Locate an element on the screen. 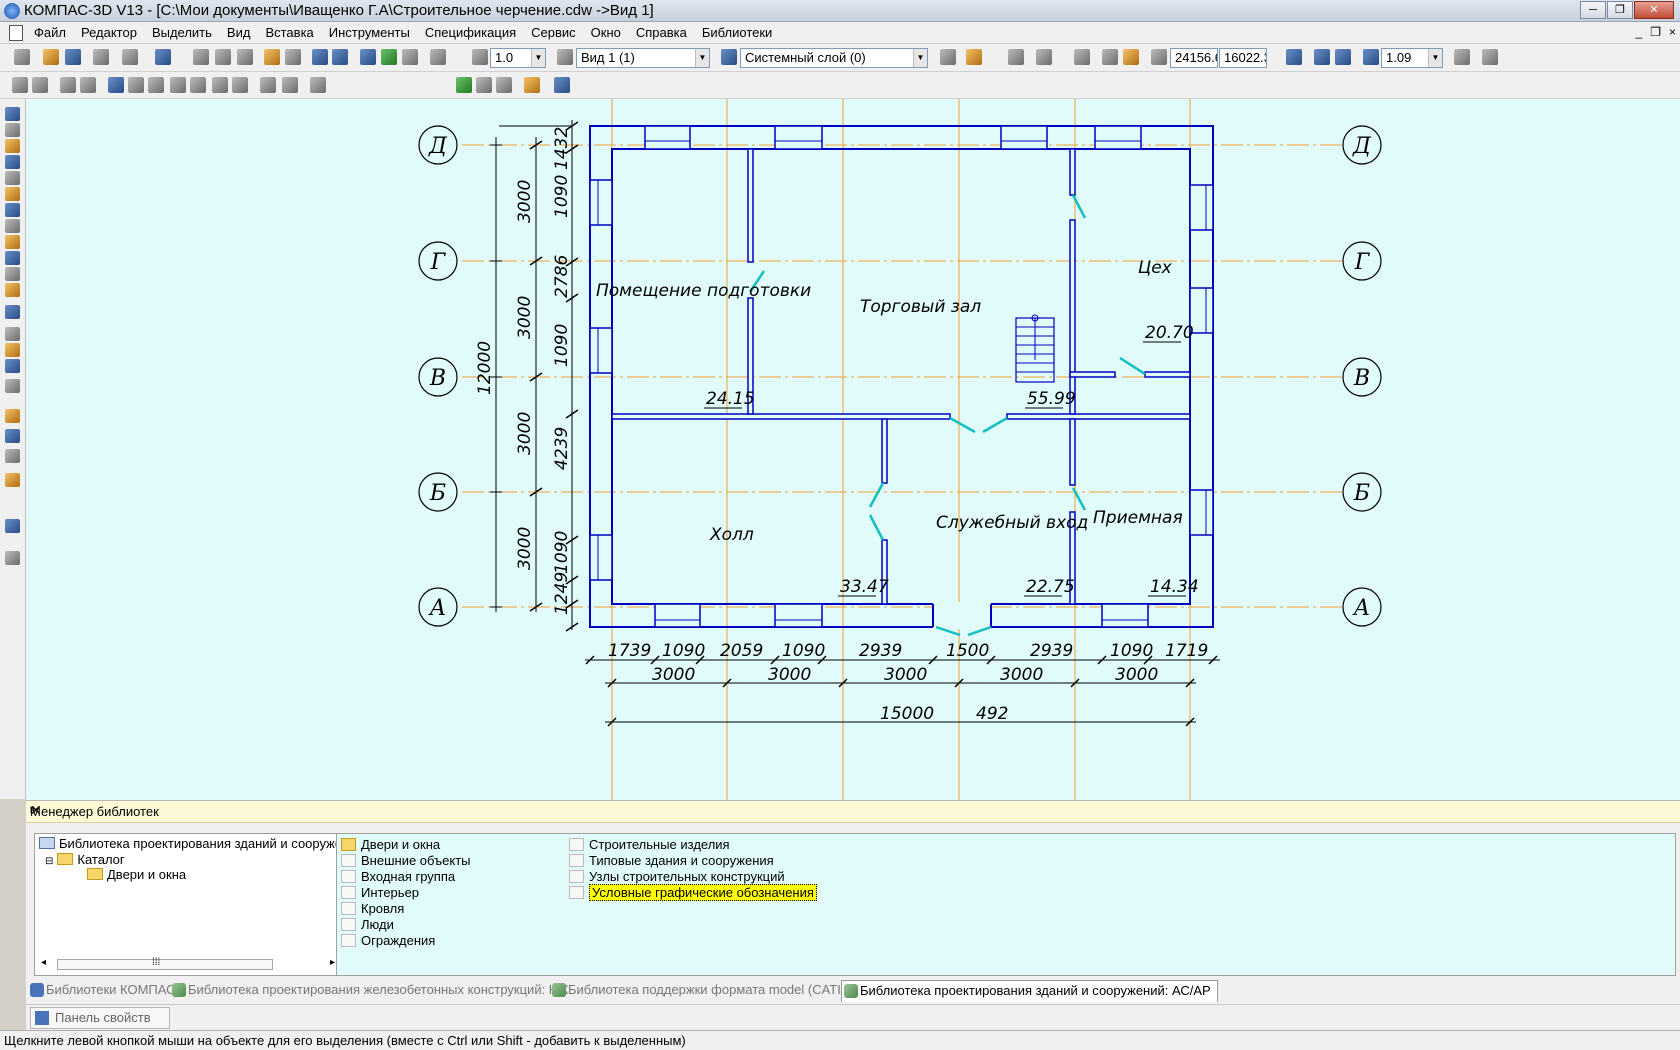  parametric-icon is located at coordinates (1131, 57).